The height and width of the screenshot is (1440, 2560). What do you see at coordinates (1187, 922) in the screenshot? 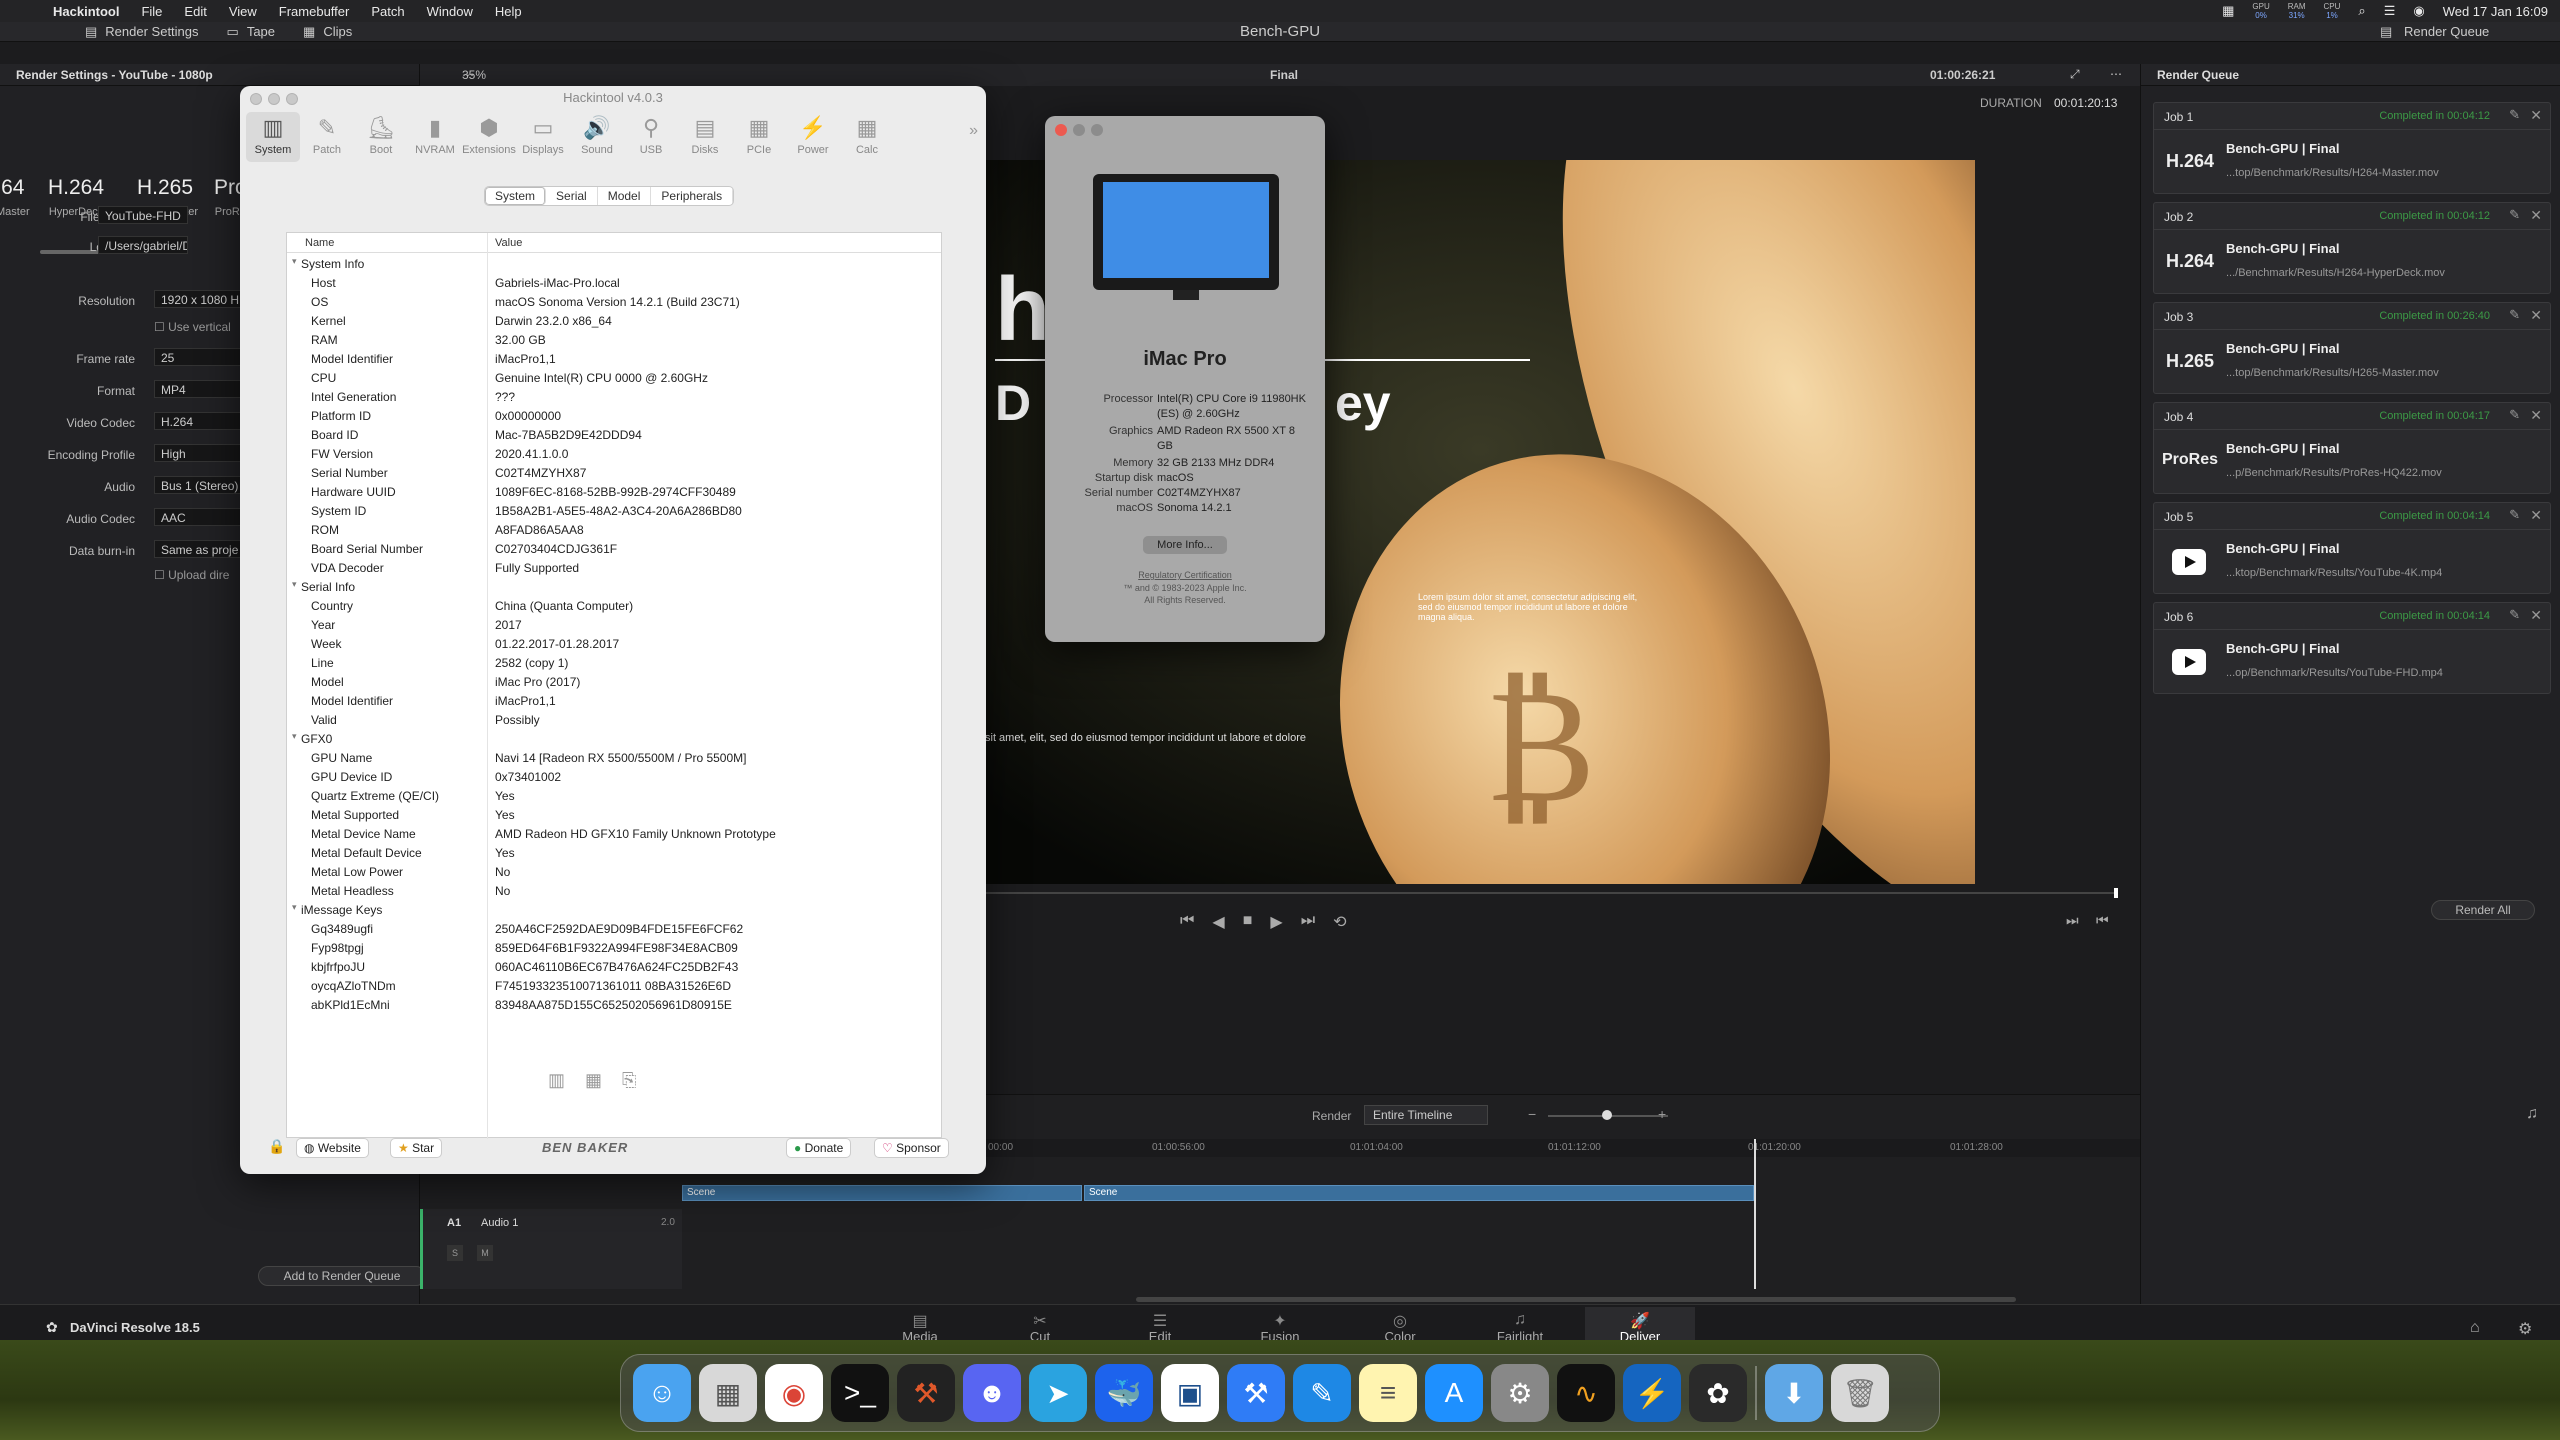
I see `skip-to-start-icon: ⏮` at bounding box center [1187, 922].